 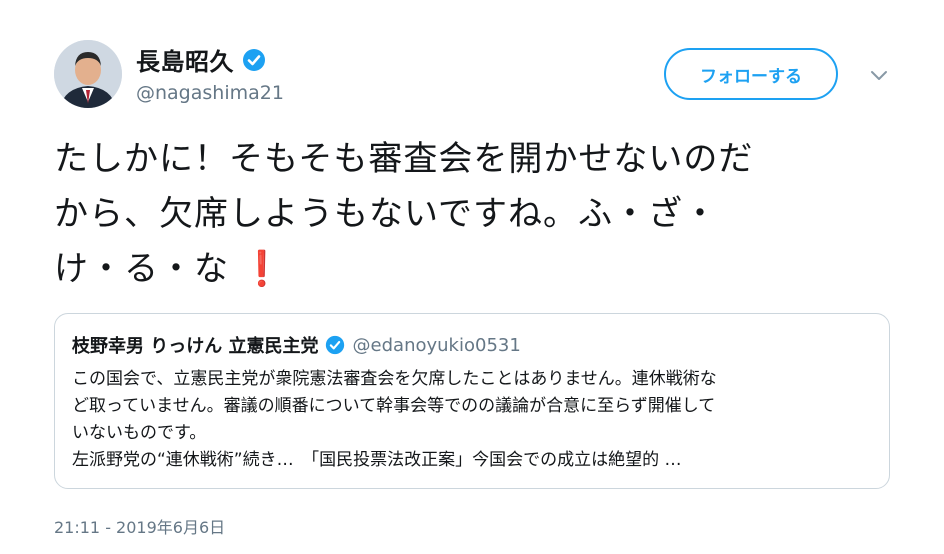 What do you see at coordinates (139, 526) in the screenshot?
I see `tweet-timestamp: 21:11 - 2019年6月6日` at bounding box center [139, 526].